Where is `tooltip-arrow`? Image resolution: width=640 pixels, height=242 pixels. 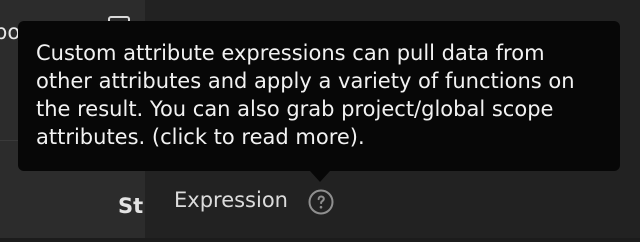
tooltip-arrow is located at coordinates (320, 176).